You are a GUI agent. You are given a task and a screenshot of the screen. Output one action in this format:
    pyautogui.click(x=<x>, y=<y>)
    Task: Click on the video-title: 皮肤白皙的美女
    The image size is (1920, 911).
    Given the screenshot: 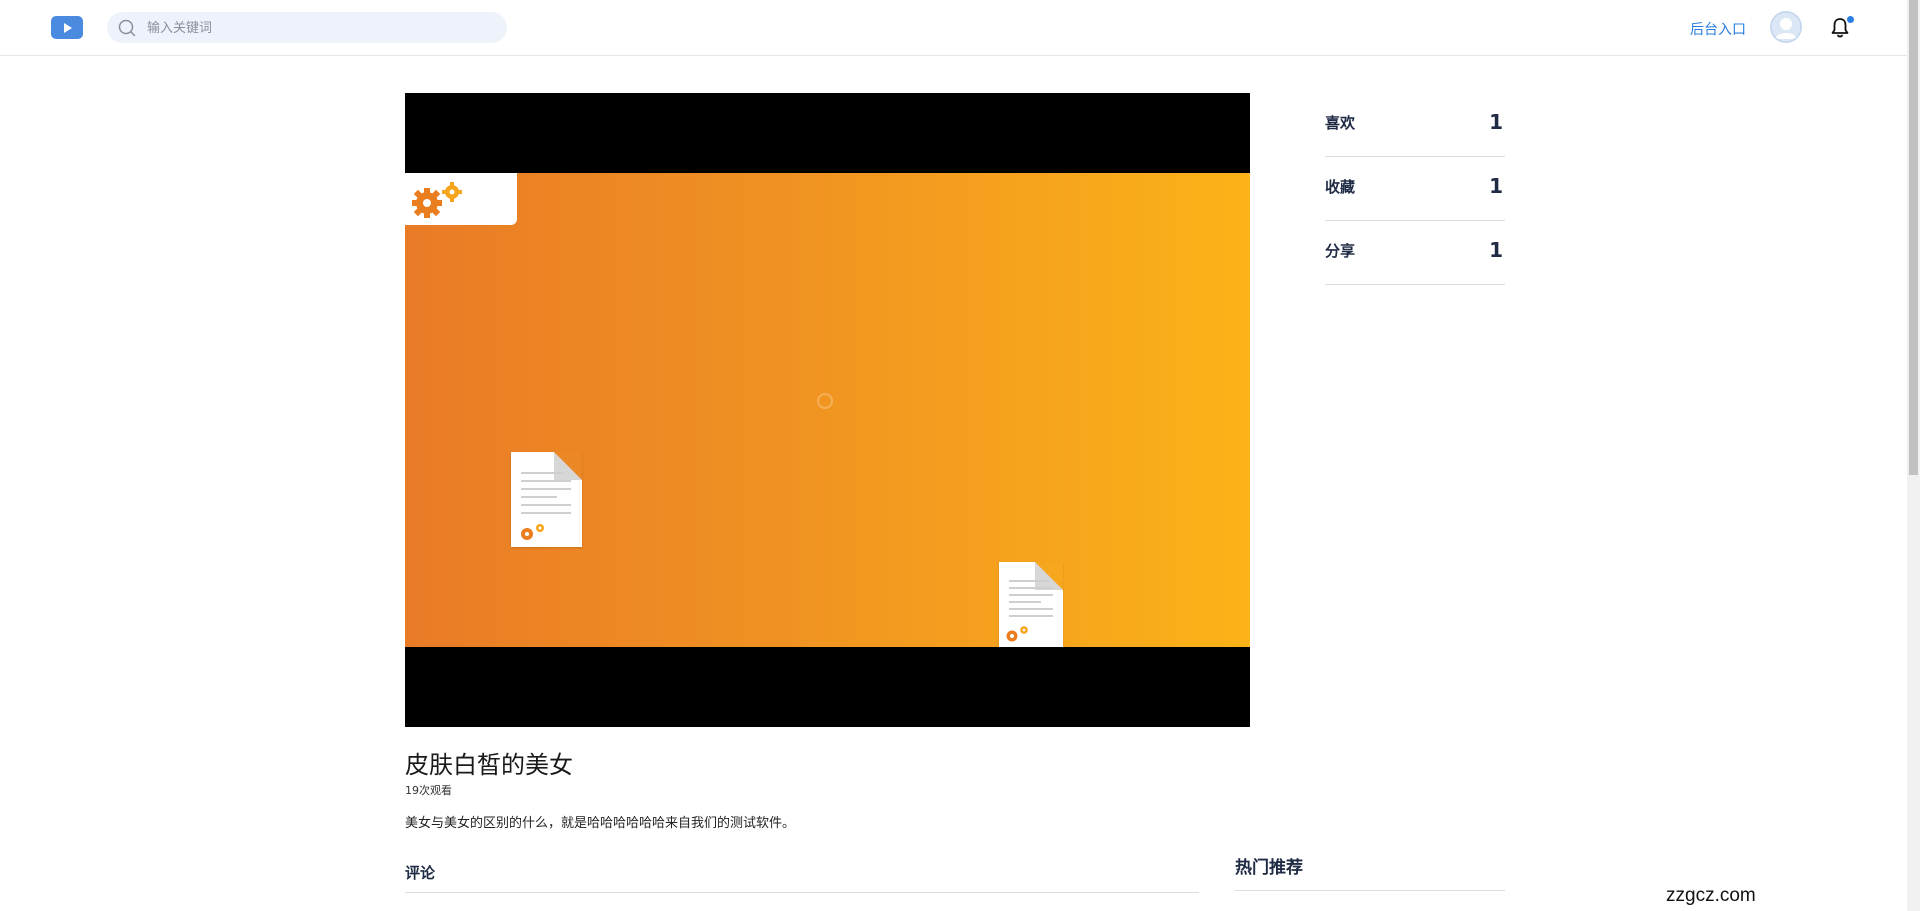 What is the action you would take?
    pyautogui.click(x=489, y=765)
    